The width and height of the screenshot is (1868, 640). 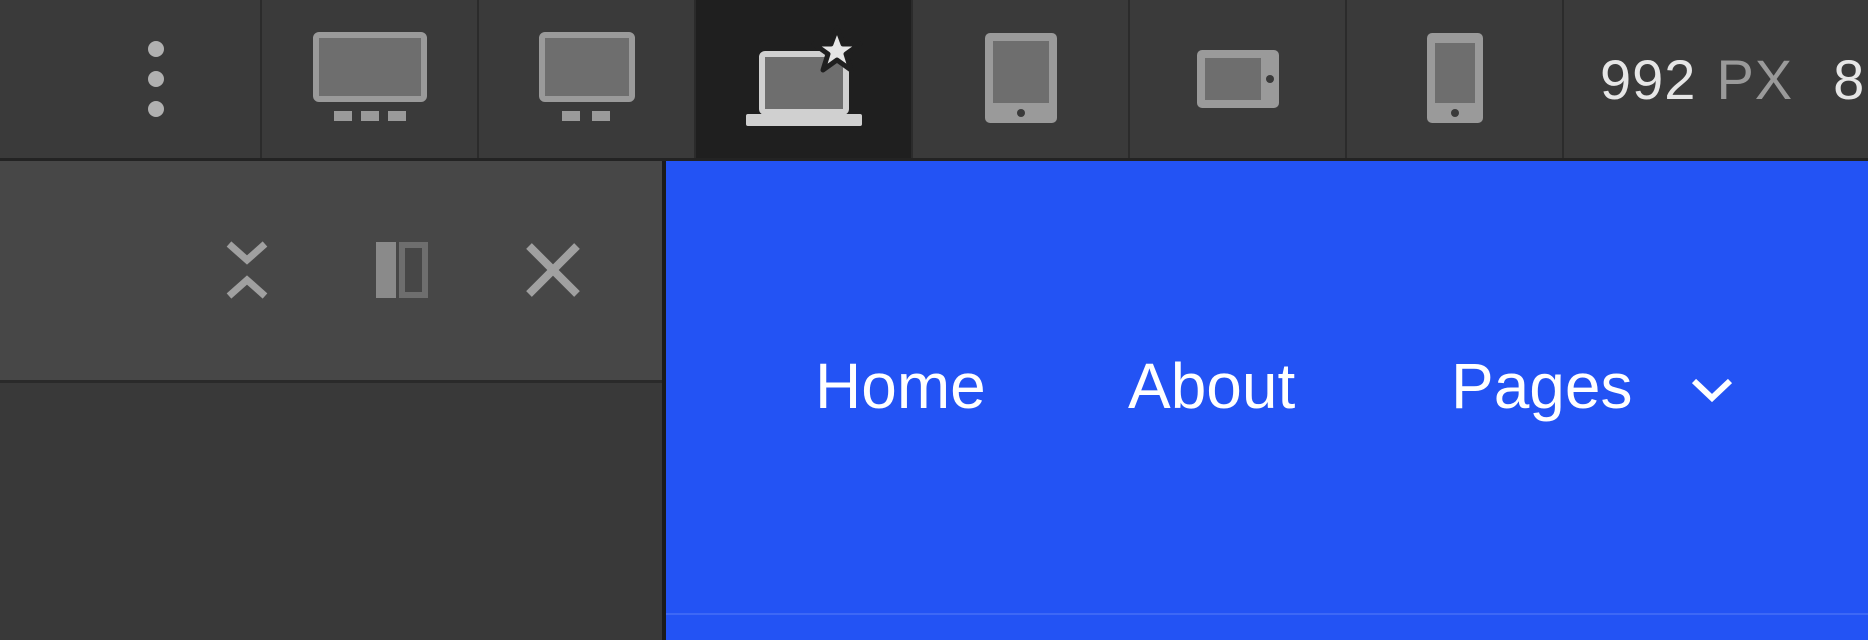 I want to click on chevron-down-icon, so click(x=1712, y=391).